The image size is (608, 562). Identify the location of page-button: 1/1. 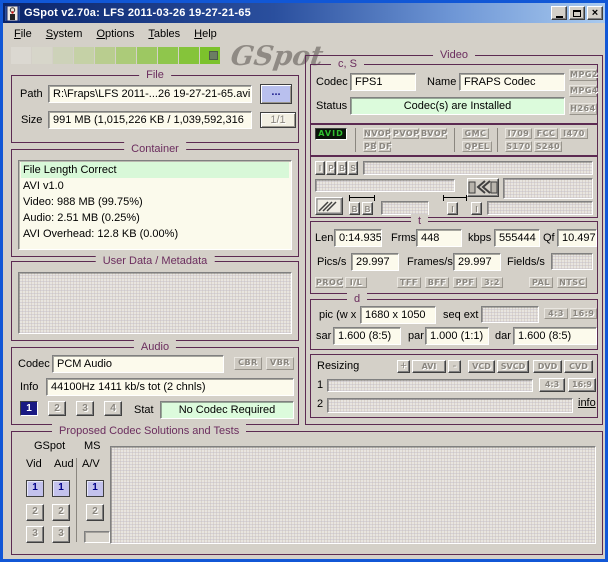
(278, 120).